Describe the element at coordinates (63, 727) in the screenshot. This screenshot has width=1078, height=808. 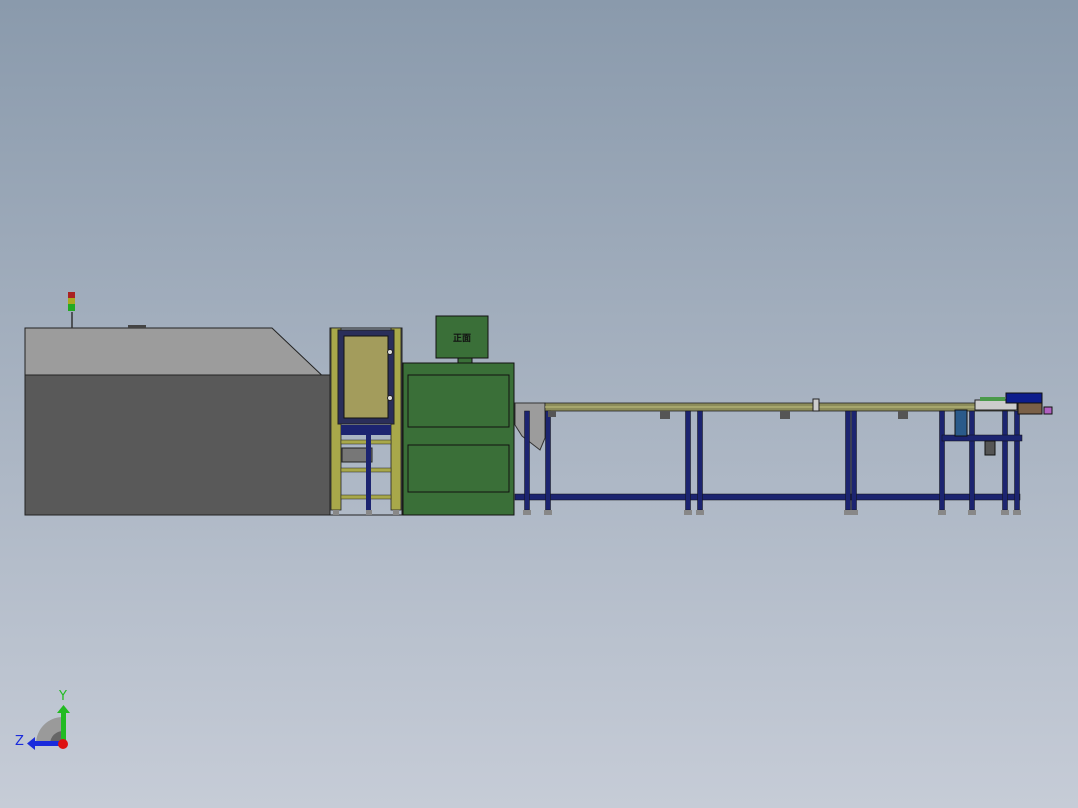
I see `y-axis-arrow` at that location.